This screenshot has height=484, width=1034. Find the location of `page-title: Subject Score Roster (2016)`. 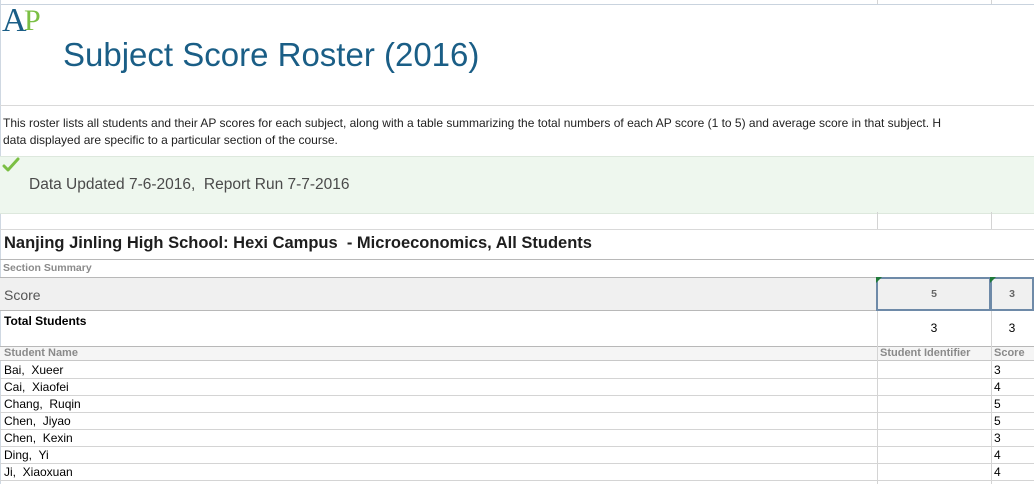

page-title: Subject Score Roster (2016) is located at coordinates (271, 54).